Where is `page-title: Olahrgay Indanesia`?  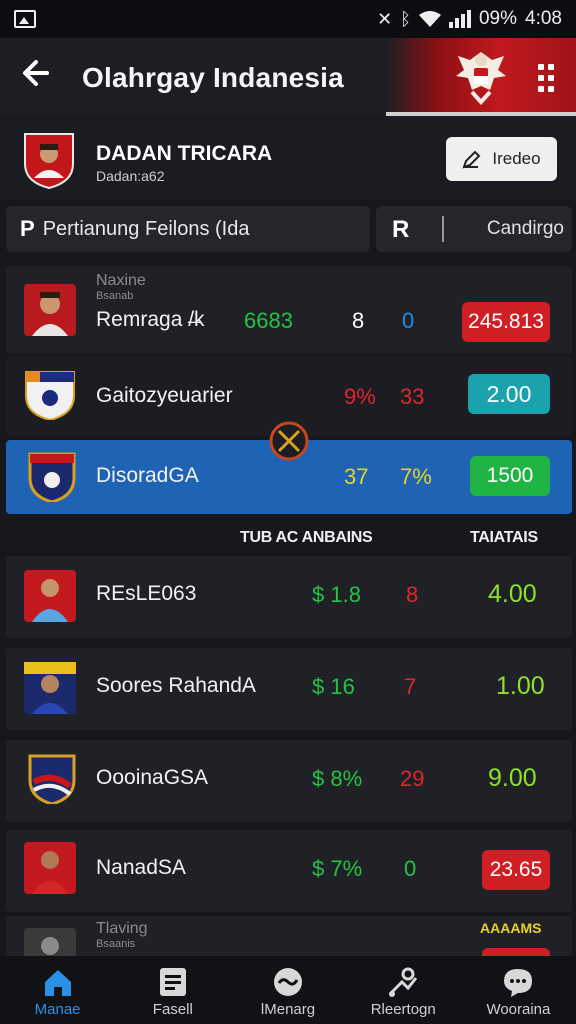 page-title: Olahrgay Indanesia is located at coordinates (213, 77).